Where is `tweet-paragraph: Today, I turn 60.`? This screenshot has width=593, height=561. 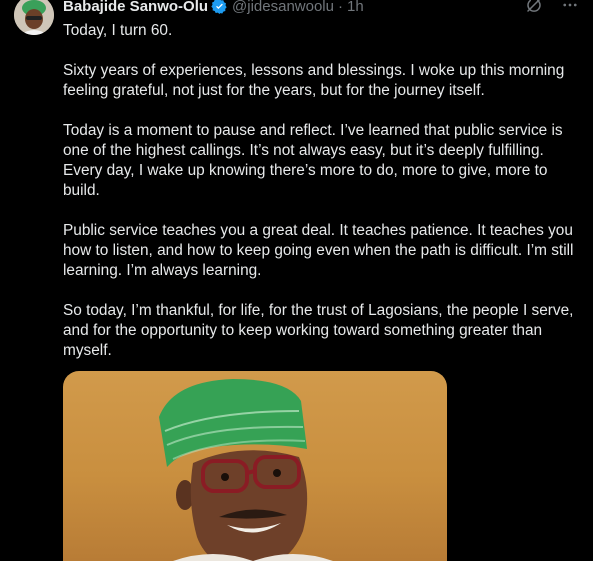 tweet-paragraph: Today, I turn 60. is located at coordinates (118, 30).